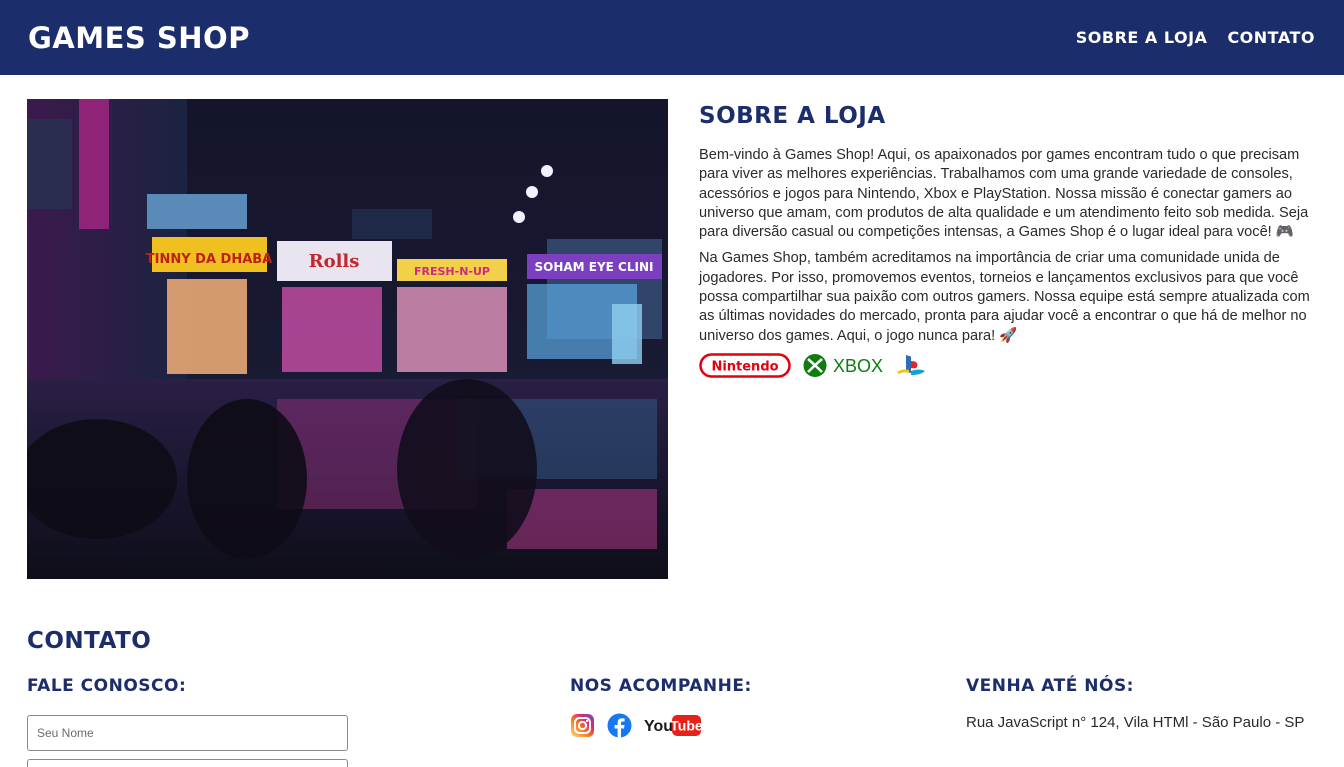  What do you see at coordinates (1142, 37) in the screenshot?
I see `nav-link-sobre: SOBRE A LOJA` at bounding box center [1142, 37].